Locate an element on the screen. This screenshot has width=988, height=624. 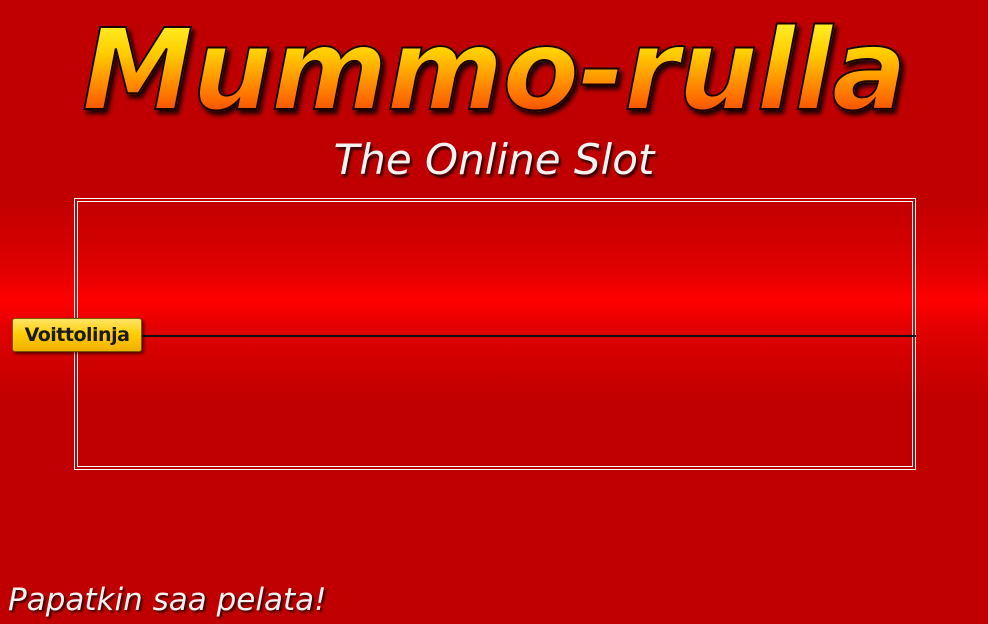
win-line-label: Voittolinja is located at coordinates (77, 335).